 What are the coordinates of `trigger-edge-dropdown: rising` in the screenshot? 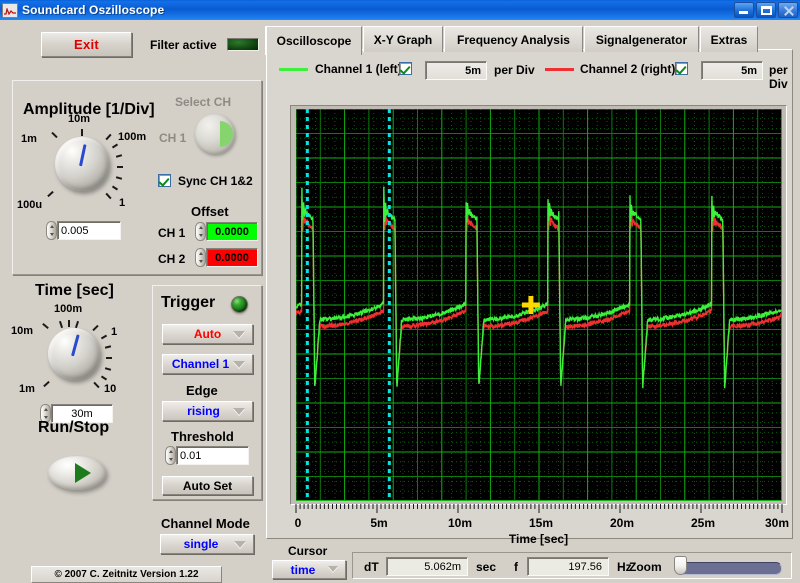 It's located at (207, 411).